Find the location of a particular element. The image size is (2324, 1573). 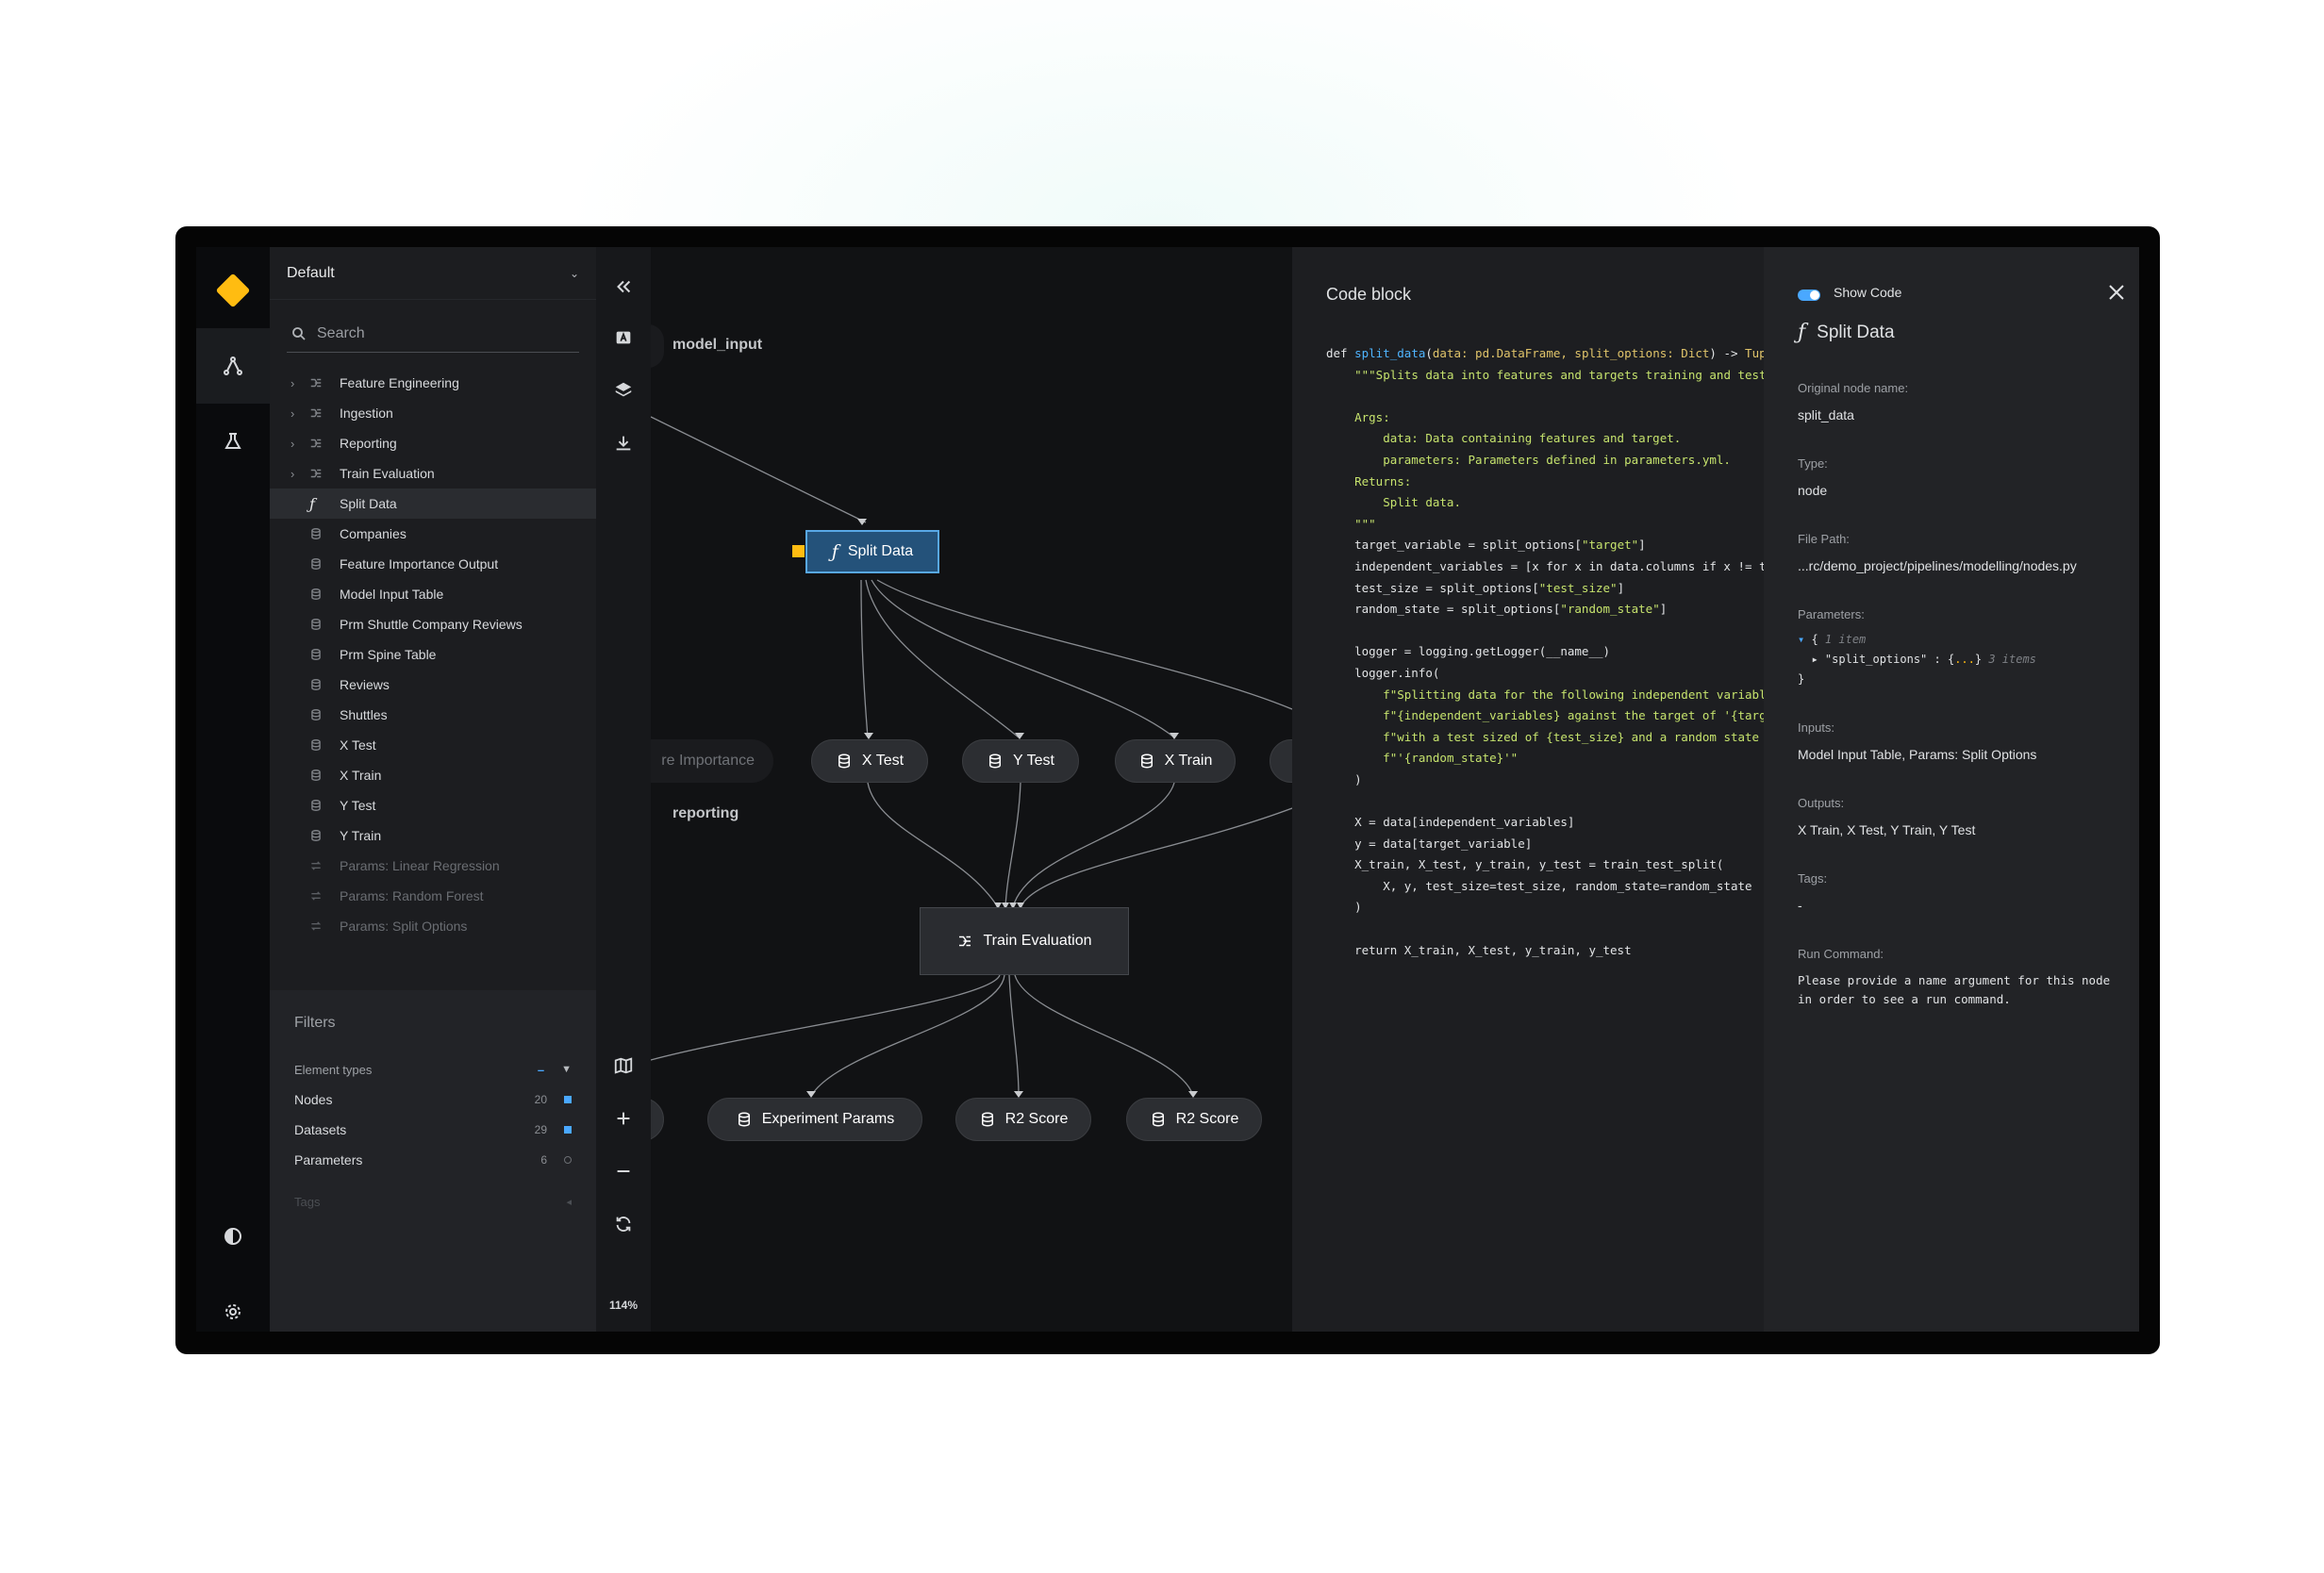

node-r2-score-1: R2 Score is located at coordinates (1023, 1119).